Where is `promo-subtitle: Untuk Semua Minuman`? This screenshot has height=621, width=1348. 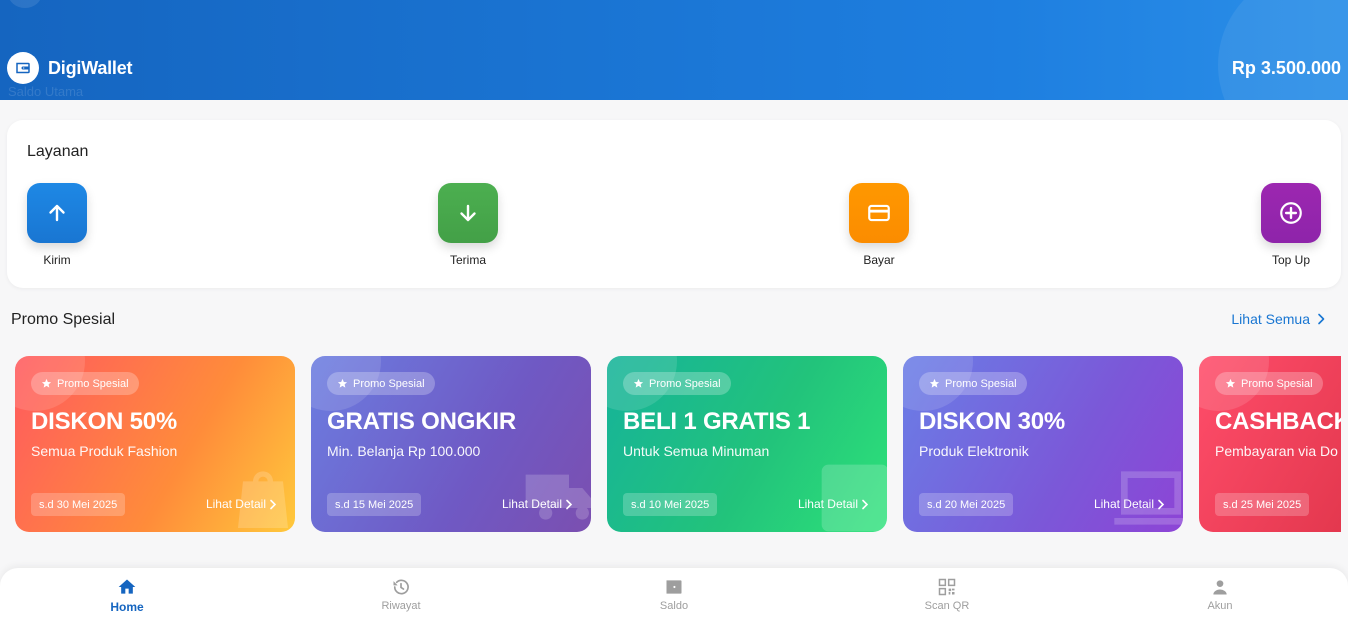
promo-subtitle: Untuk Semua Minuman is located at coordinates (696, 451).